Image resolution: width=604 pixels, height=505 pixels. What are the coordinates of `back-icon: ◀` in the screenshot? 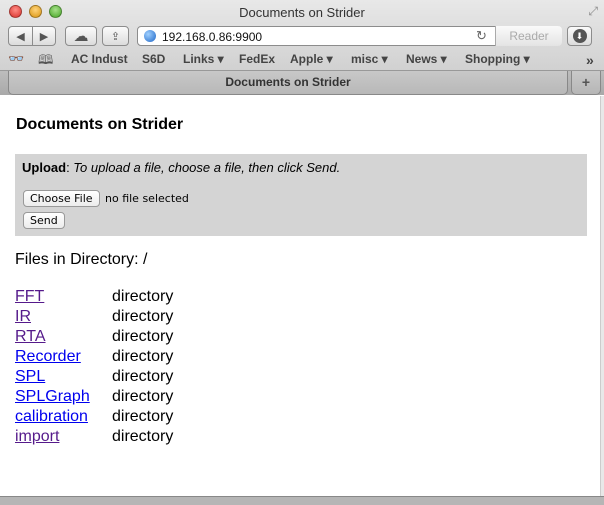 It's located at (20, 36).